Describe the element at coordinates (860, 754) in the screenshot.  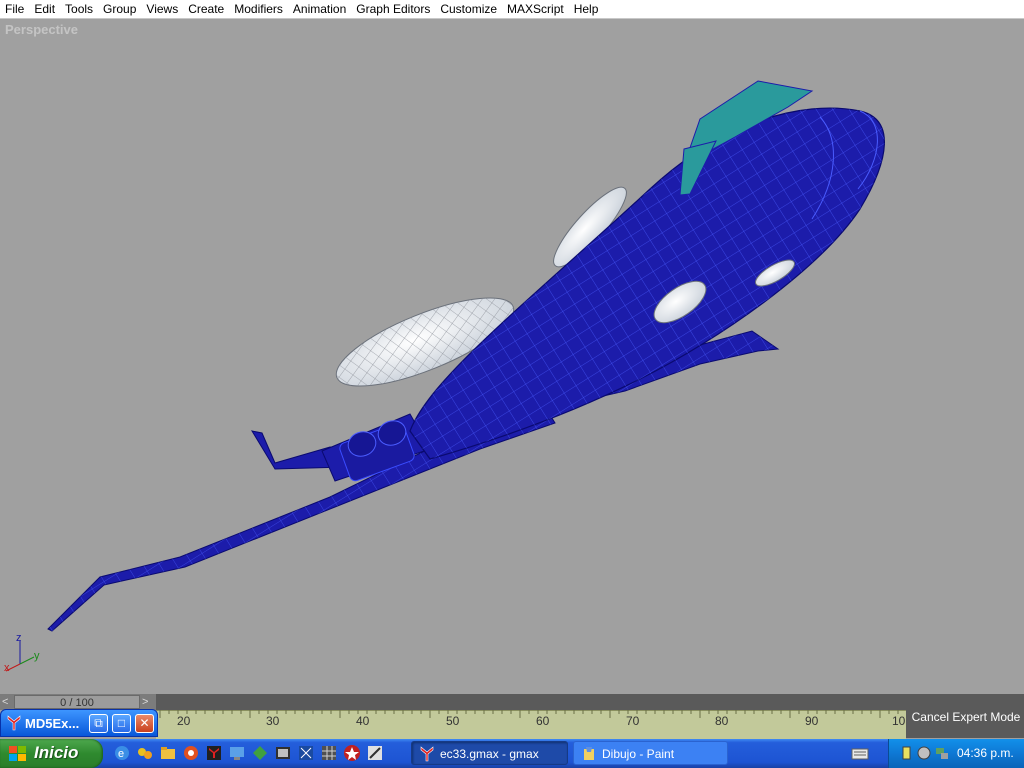
I see `language-bar-icon` at that location.